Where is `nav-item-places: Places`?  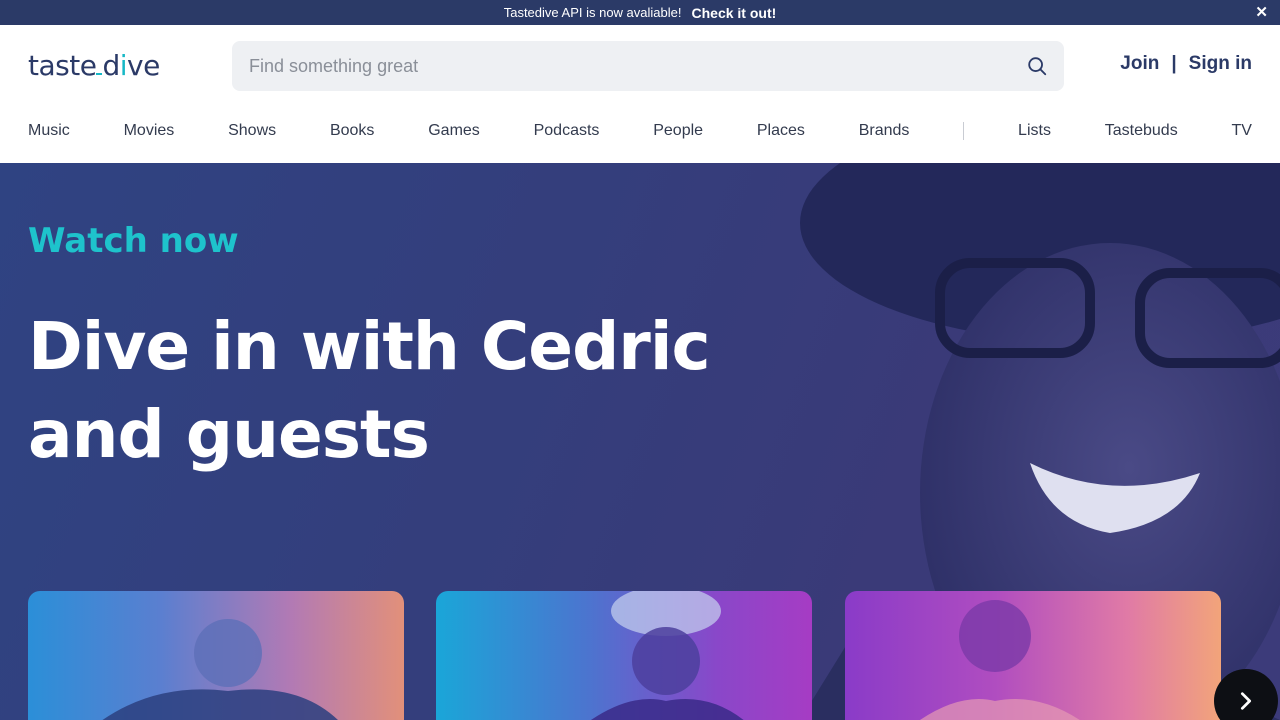
nav-item-places: Places is located at coordinates (781, 131).